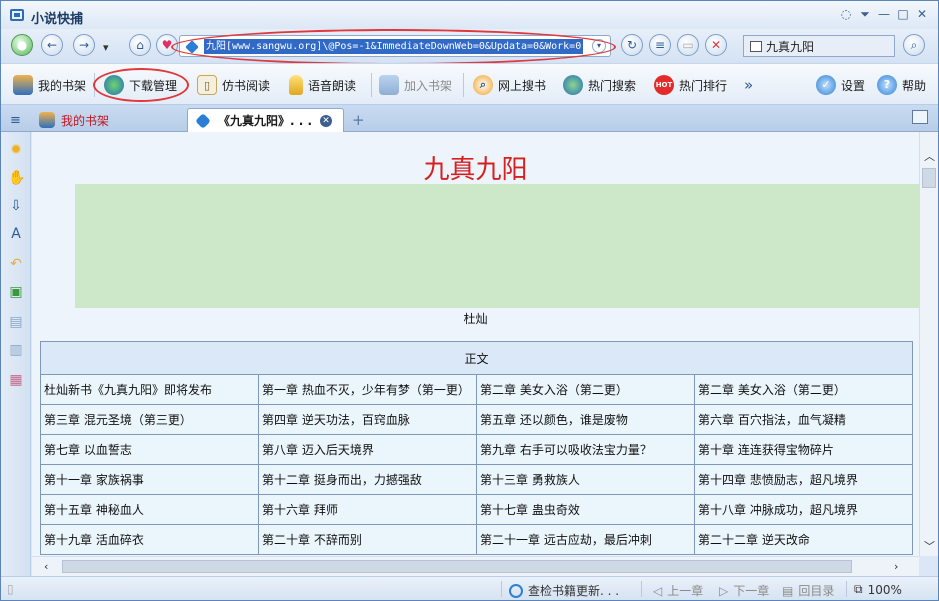 The image size is (939, 601). Describe the element at coordinates (803, 509) in the screenshot. I see `chapter-link: 第十八章 冲脉成功，超凡境界` at that location.